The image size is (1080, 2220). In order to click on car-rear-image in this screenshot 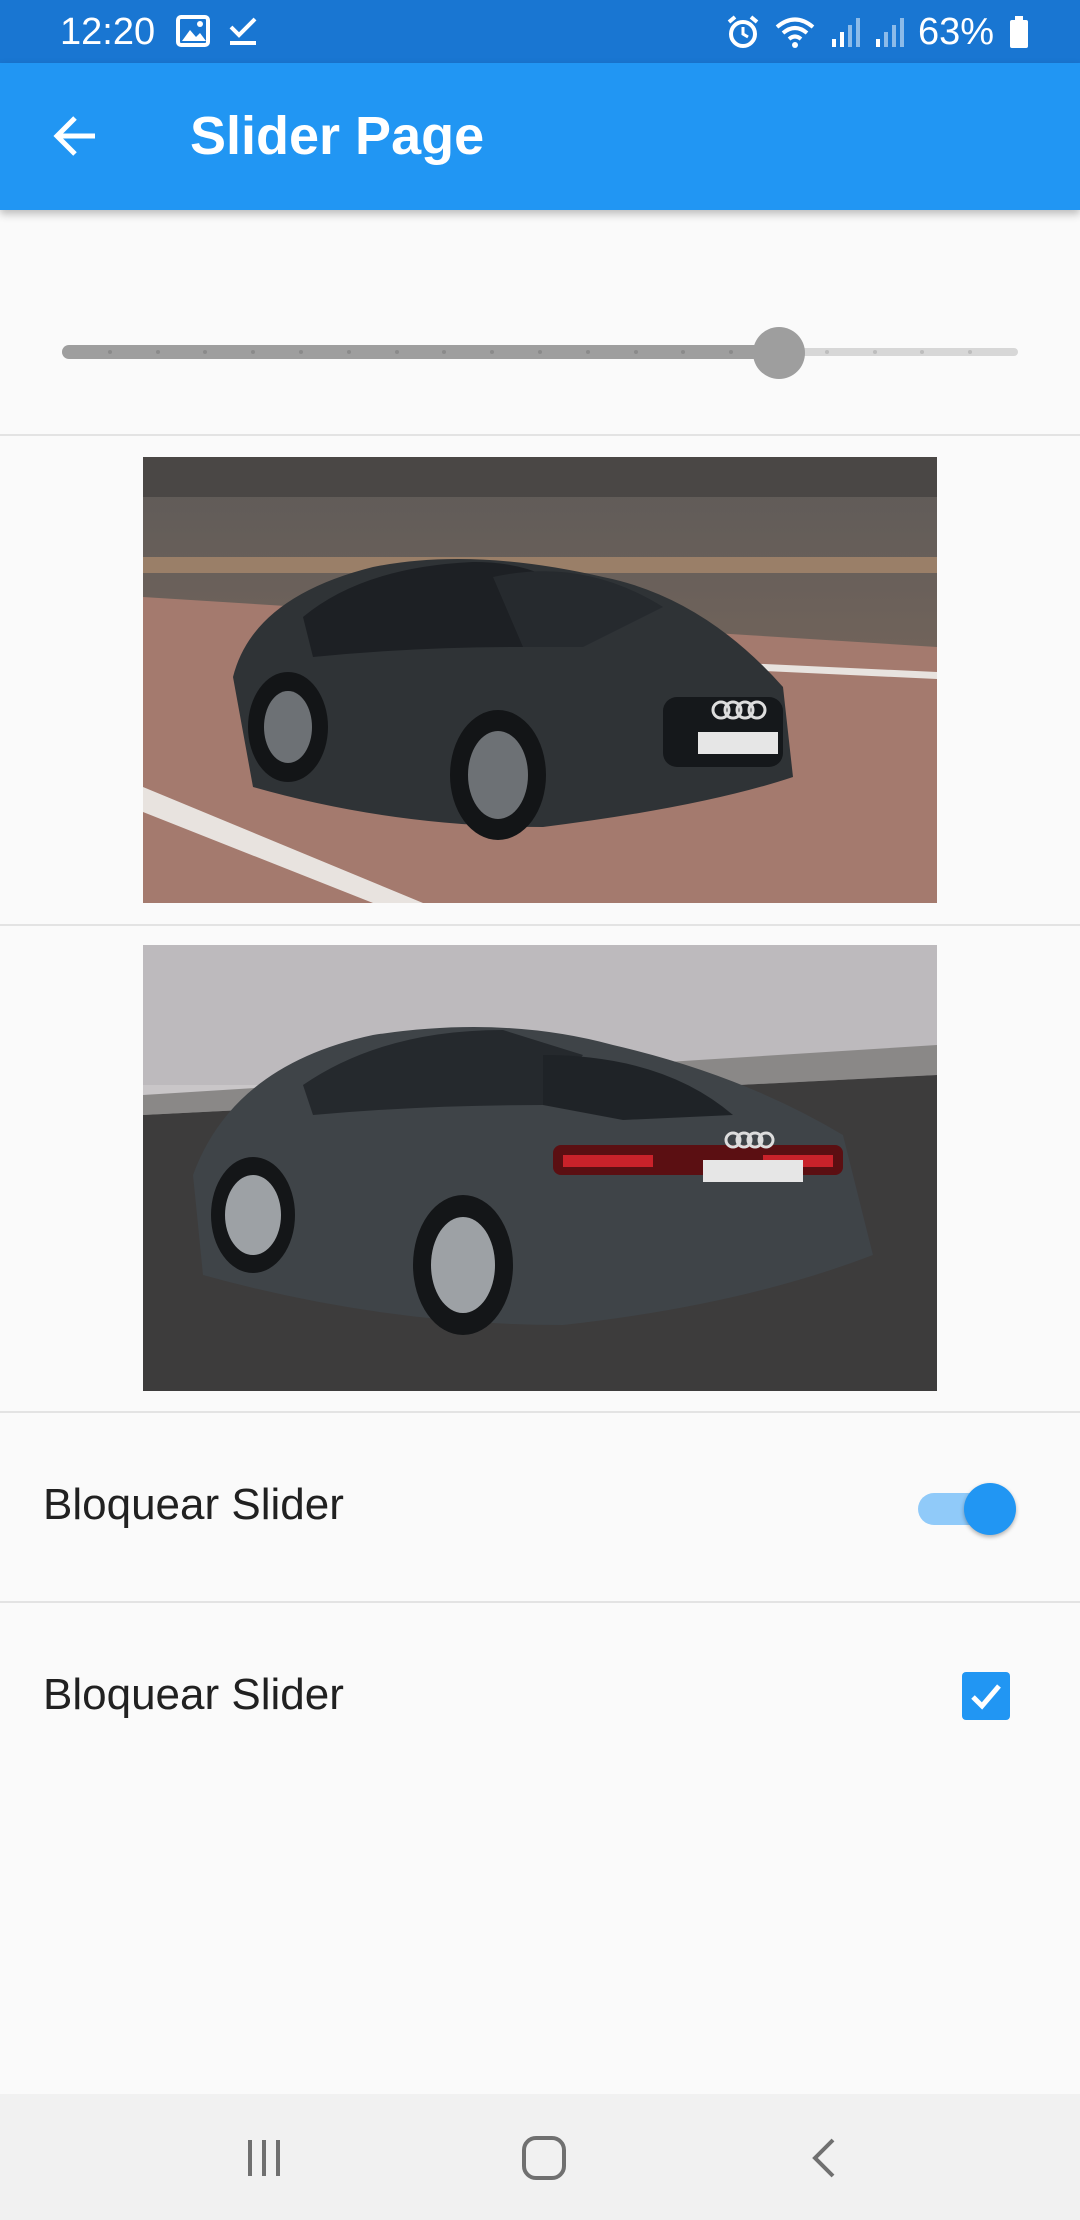, I will do `click(540, 1168)`.